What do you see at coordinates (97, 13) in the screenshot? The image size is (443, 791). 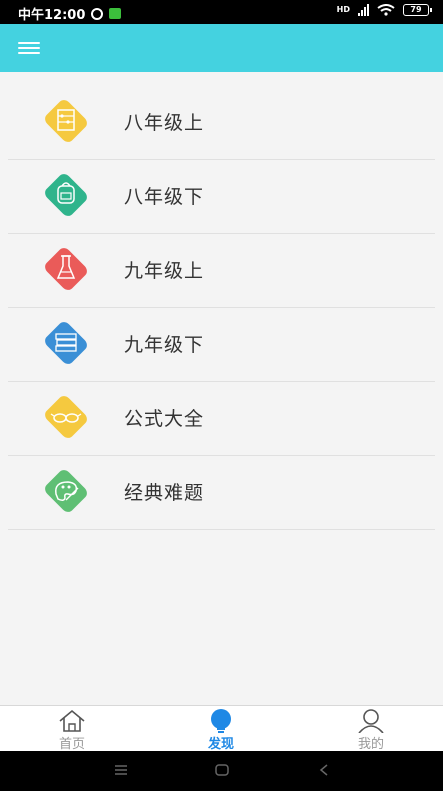 I see `alarm-icon` at bounding box center [97, 13].